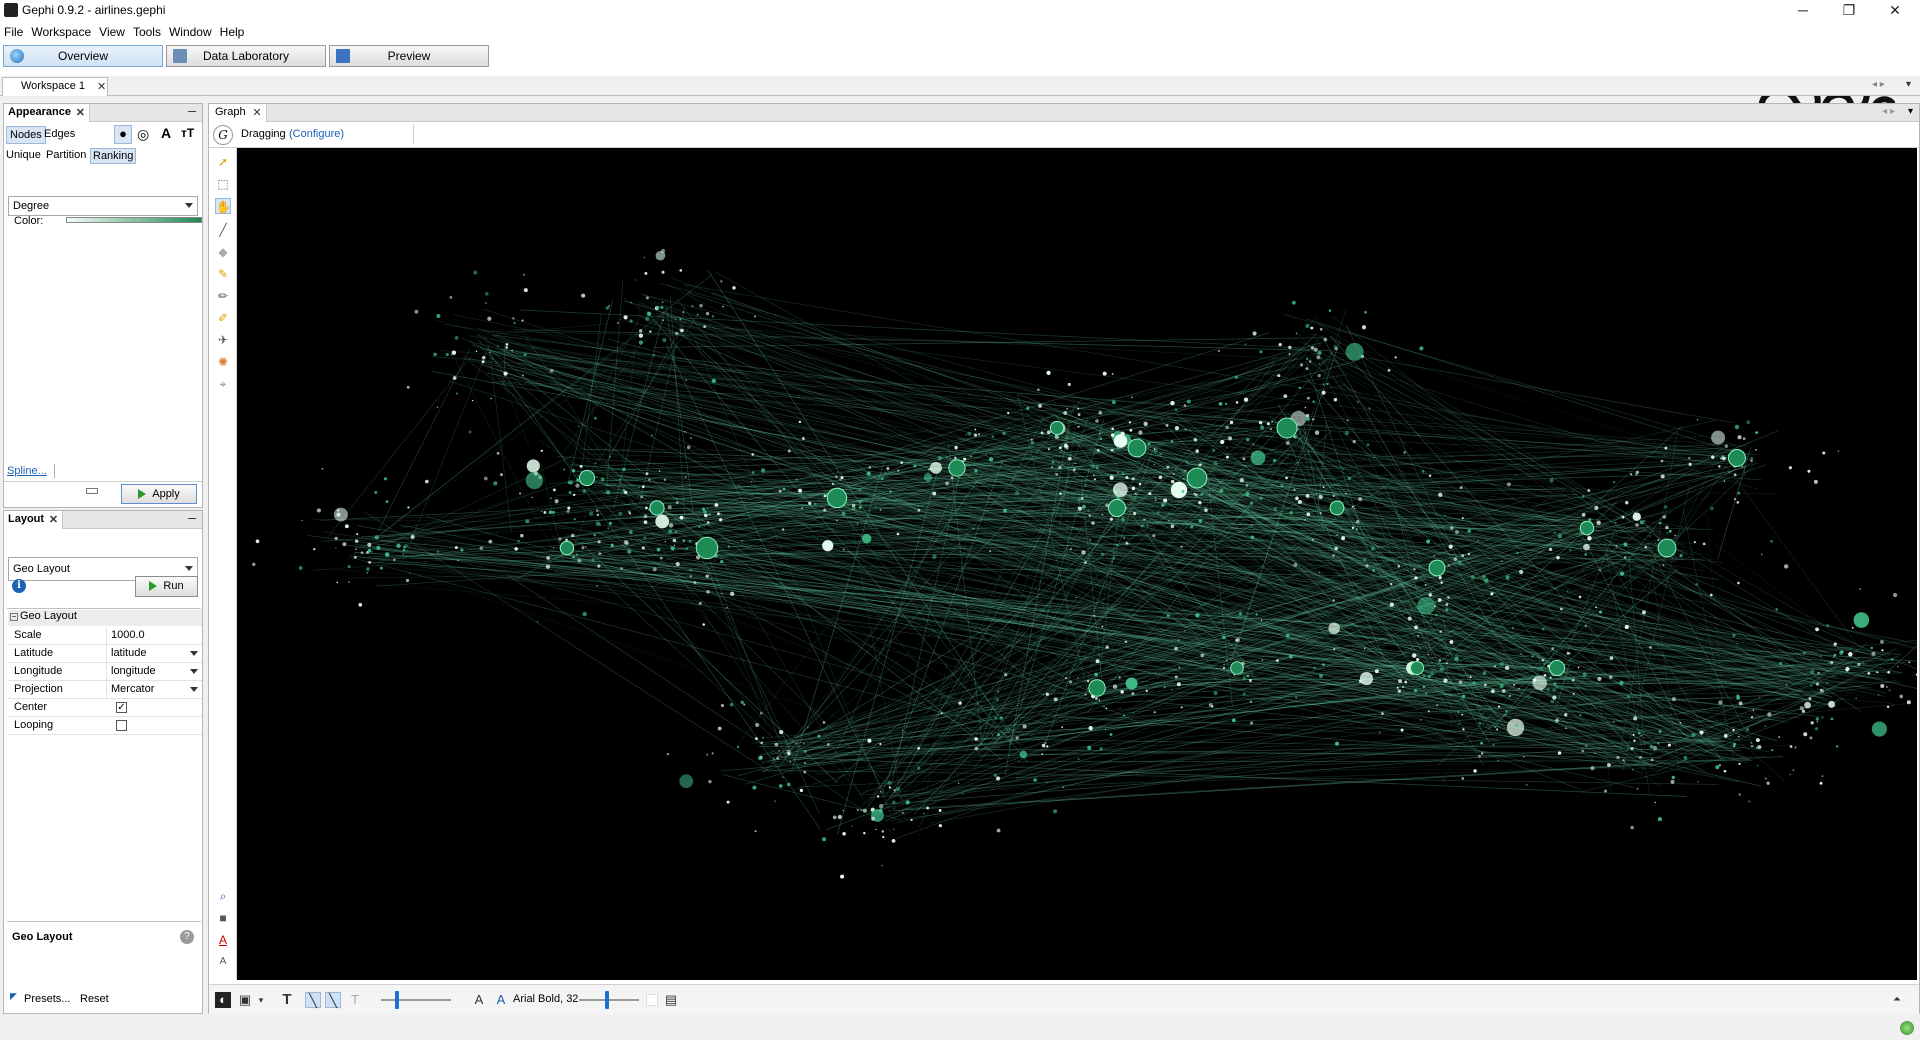 This screenshot has height=1040, width=1920. I want to click on pointer-icon: ➚, so click(223, 162).